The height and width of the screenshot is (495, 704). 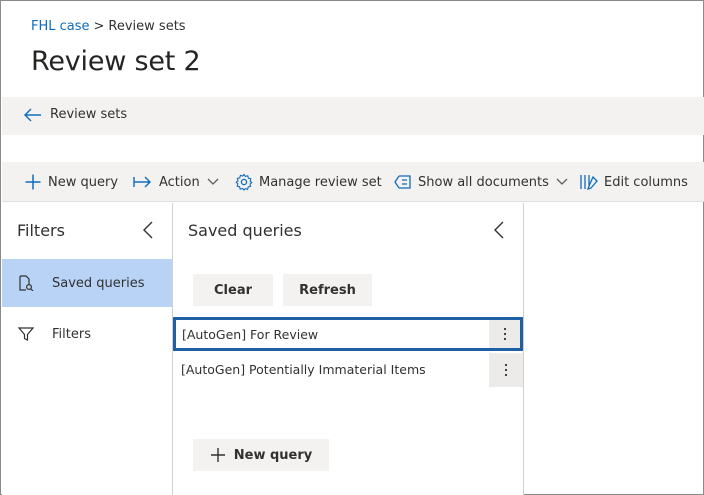 What do you see at coordinates (327, 290) in the screenshot?
I see `refresh-button: Refresh` at bounding box center [327, 290].